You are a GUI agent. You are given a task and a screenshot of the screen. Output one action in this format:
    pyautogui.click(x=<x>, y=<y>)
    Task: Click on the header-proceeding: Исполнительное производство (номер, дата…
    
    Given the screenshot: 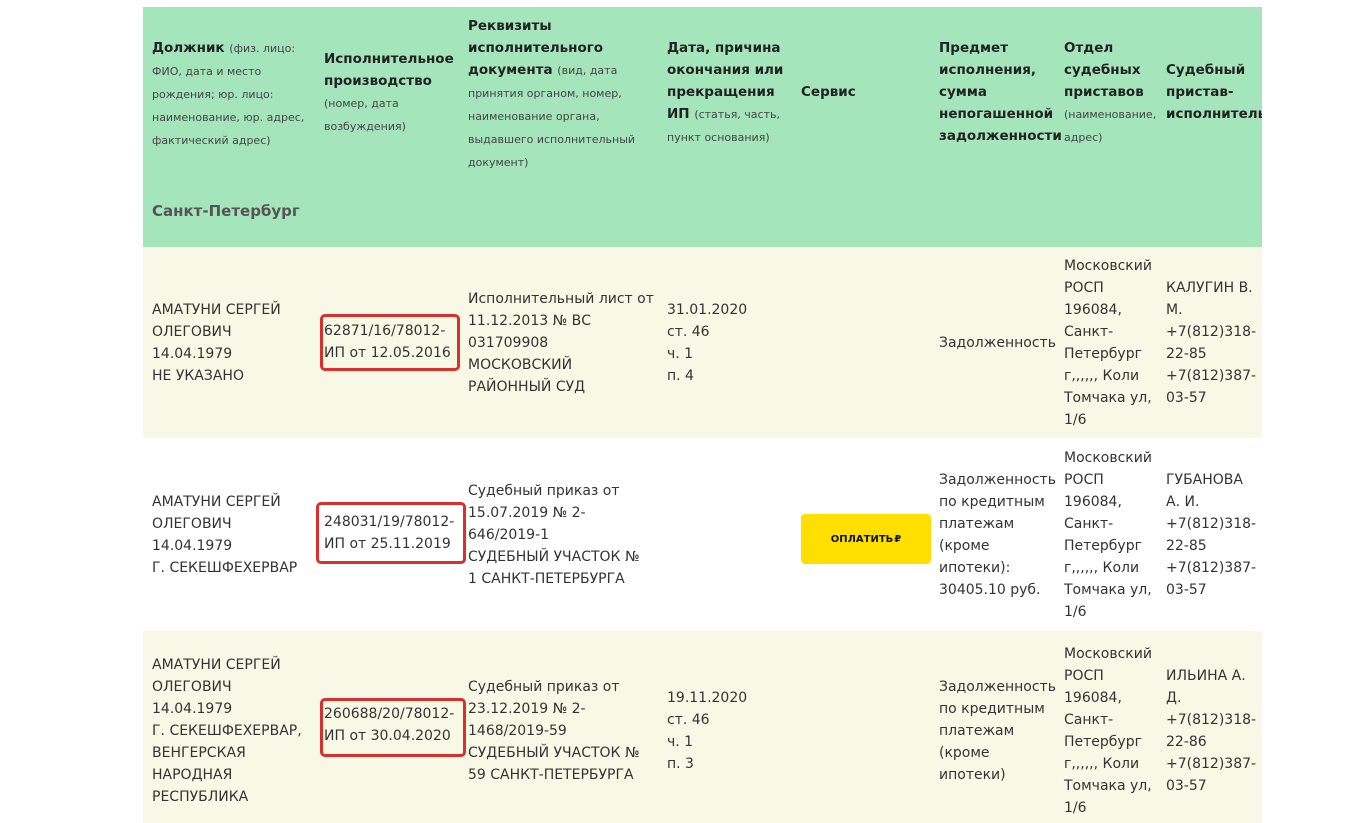 What is the action you would take?
    pyautogui.click(x=389, y=92)
    